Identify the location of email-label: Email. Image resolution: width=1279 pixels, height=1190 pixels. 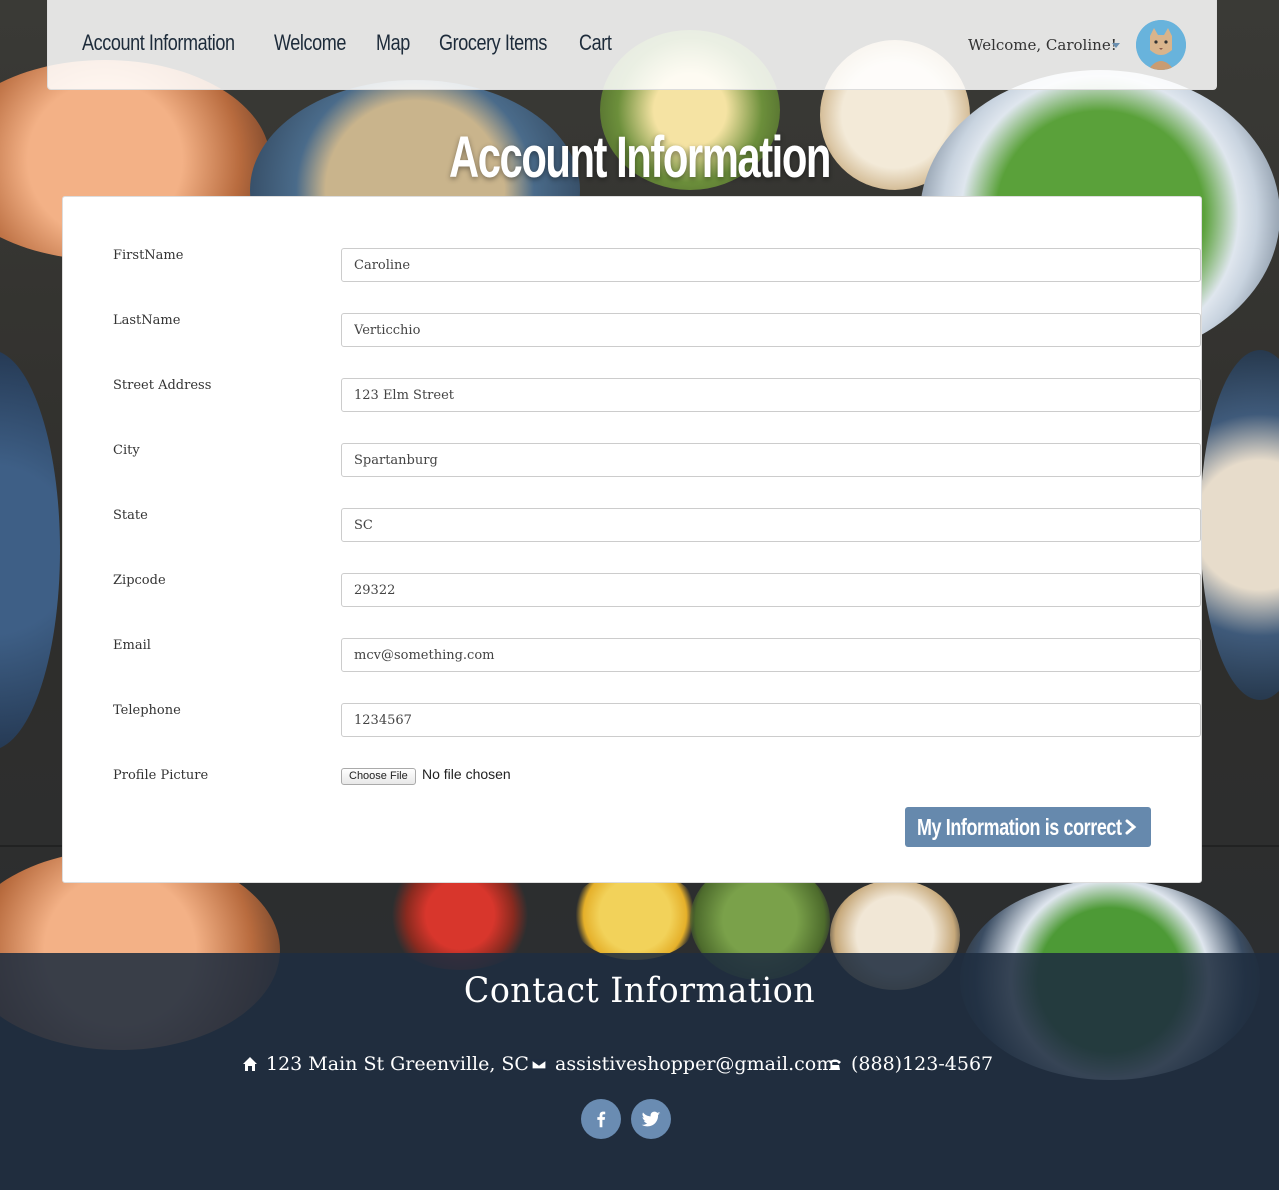
(132, 645).